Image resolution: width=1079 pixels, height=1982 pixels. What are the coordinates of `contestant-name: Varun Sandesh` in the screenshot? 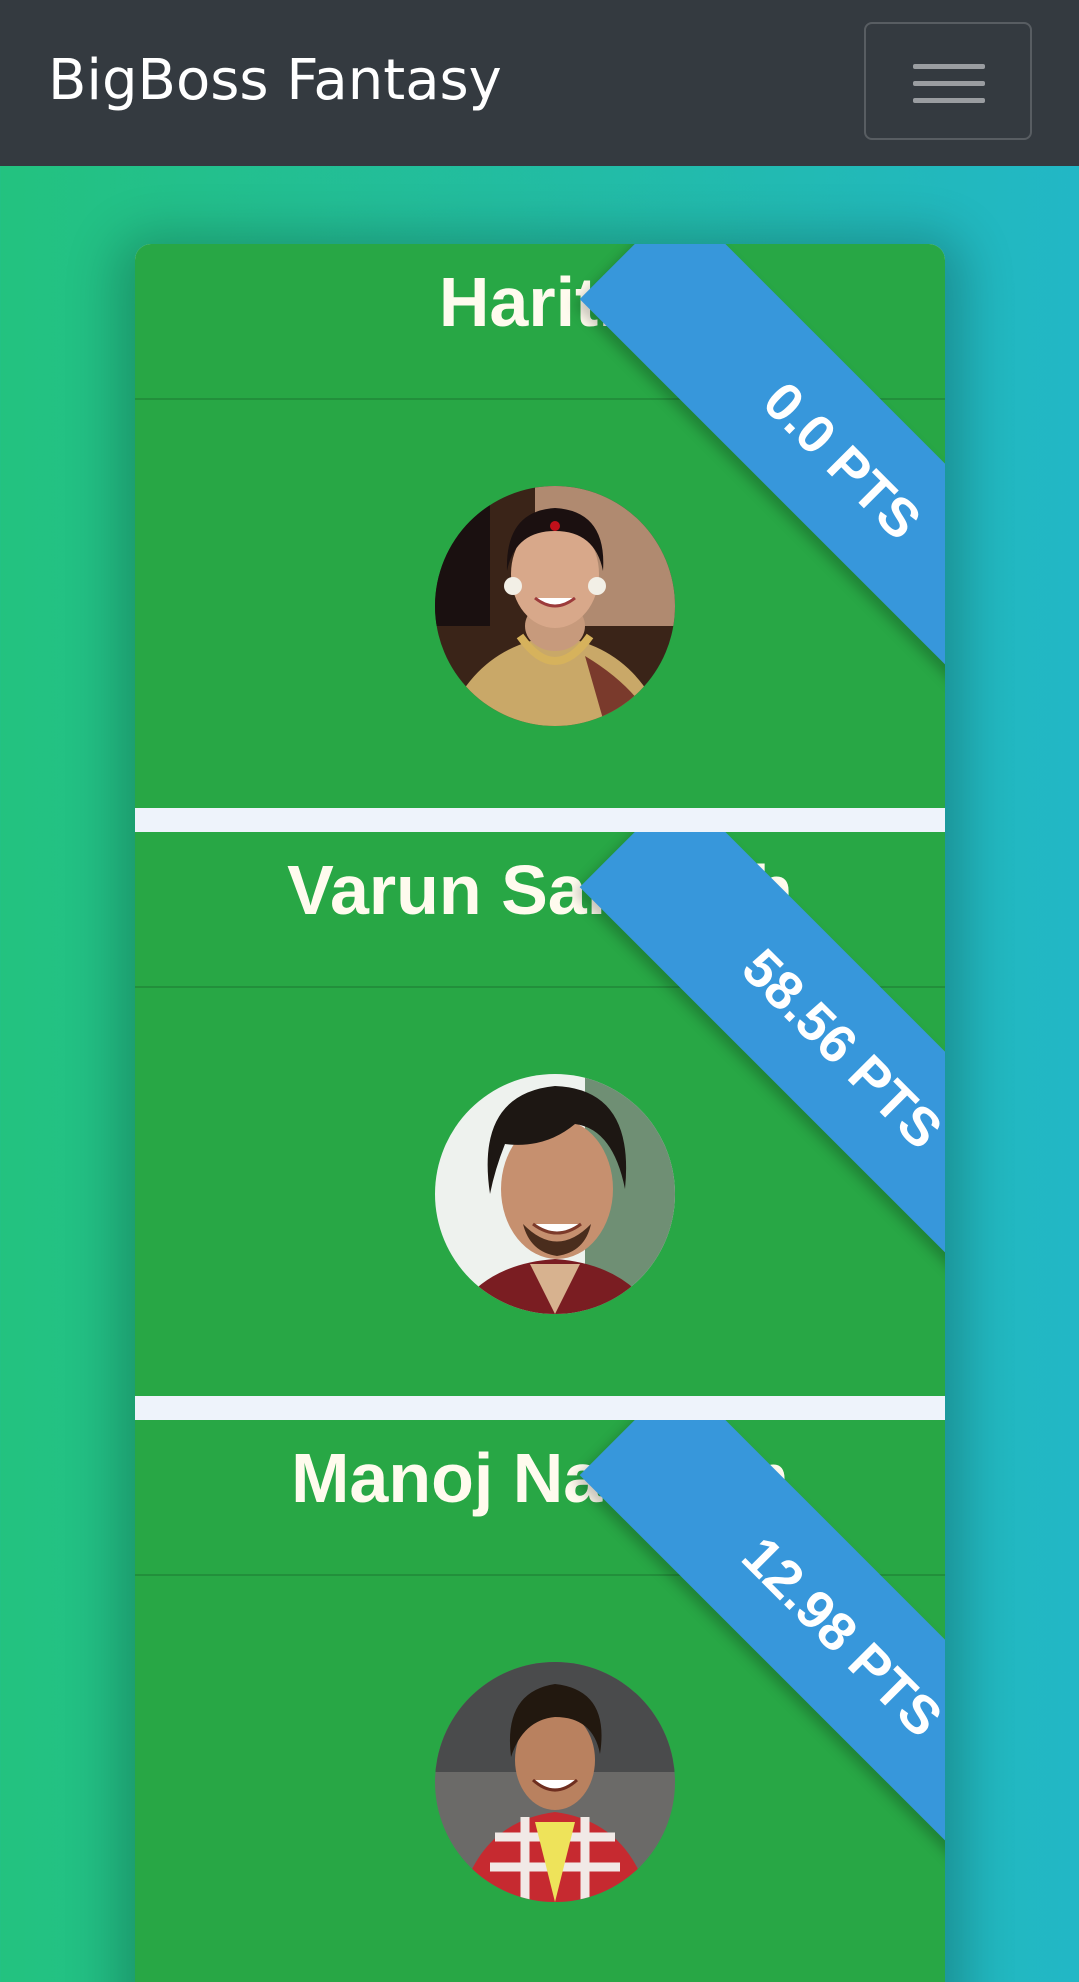 It's located at (540, 890).